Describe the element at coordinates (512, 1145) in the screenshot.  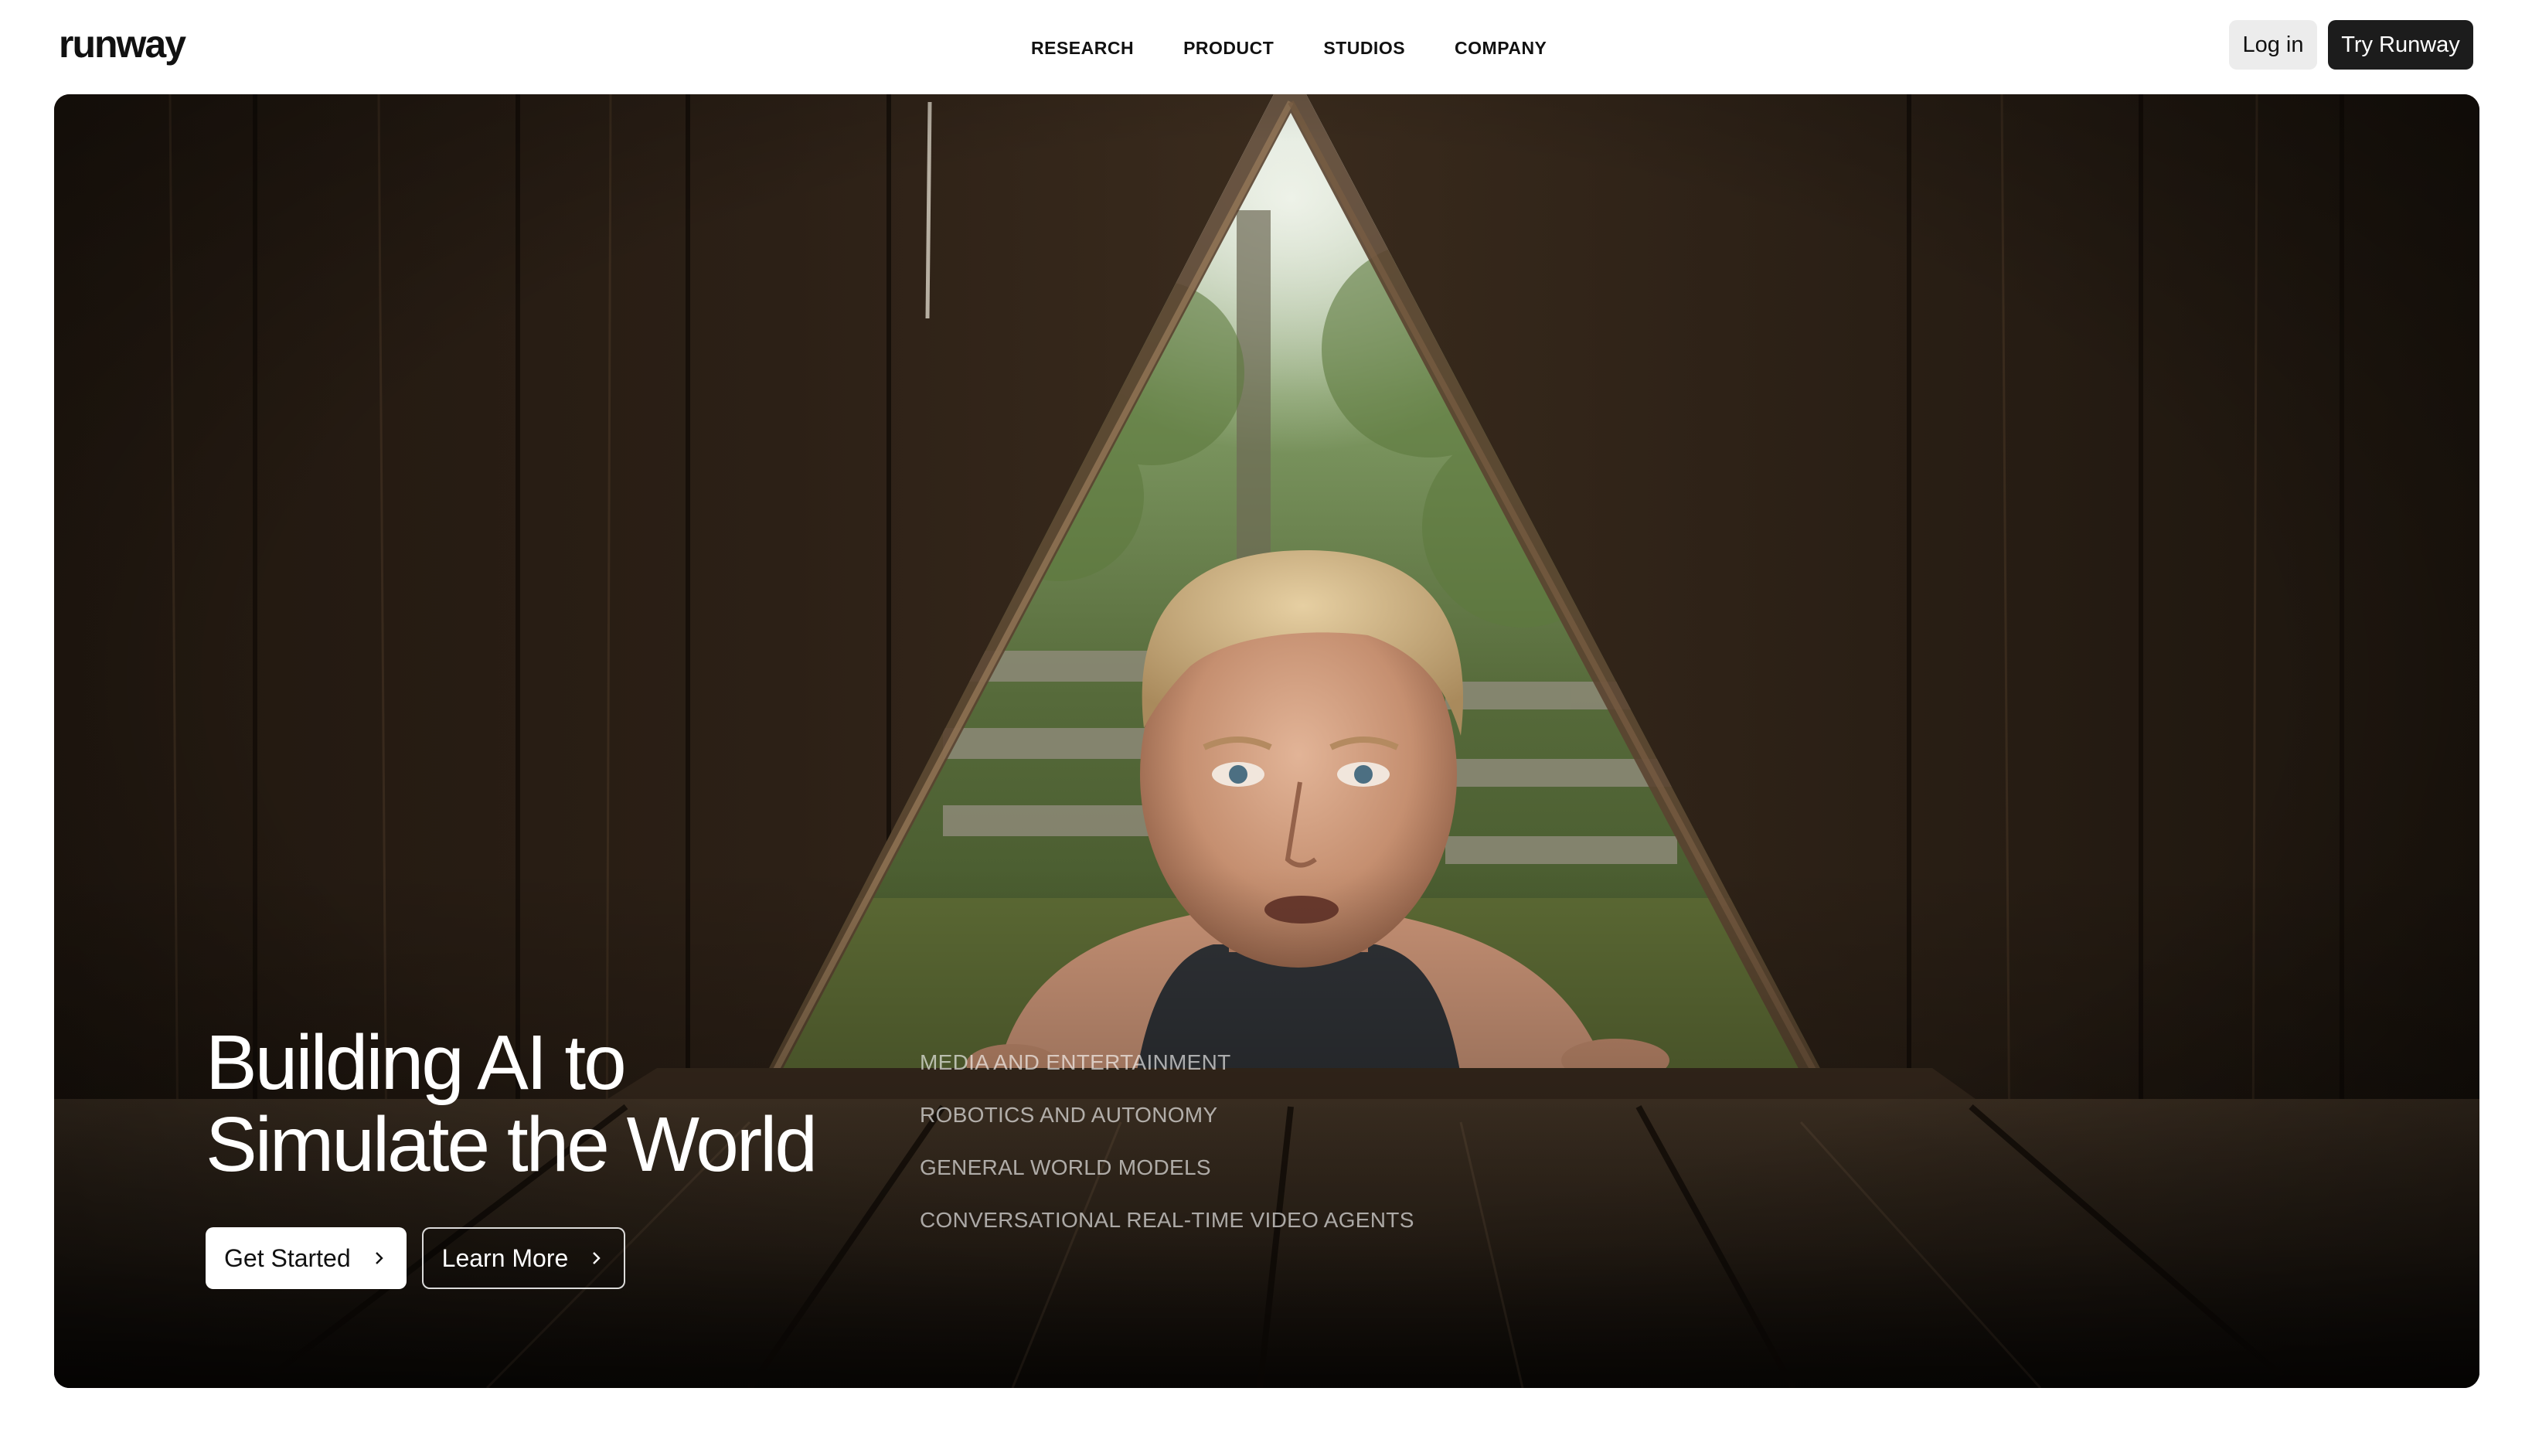
I see `hero-title-line-2: Simulate the World` at that location.